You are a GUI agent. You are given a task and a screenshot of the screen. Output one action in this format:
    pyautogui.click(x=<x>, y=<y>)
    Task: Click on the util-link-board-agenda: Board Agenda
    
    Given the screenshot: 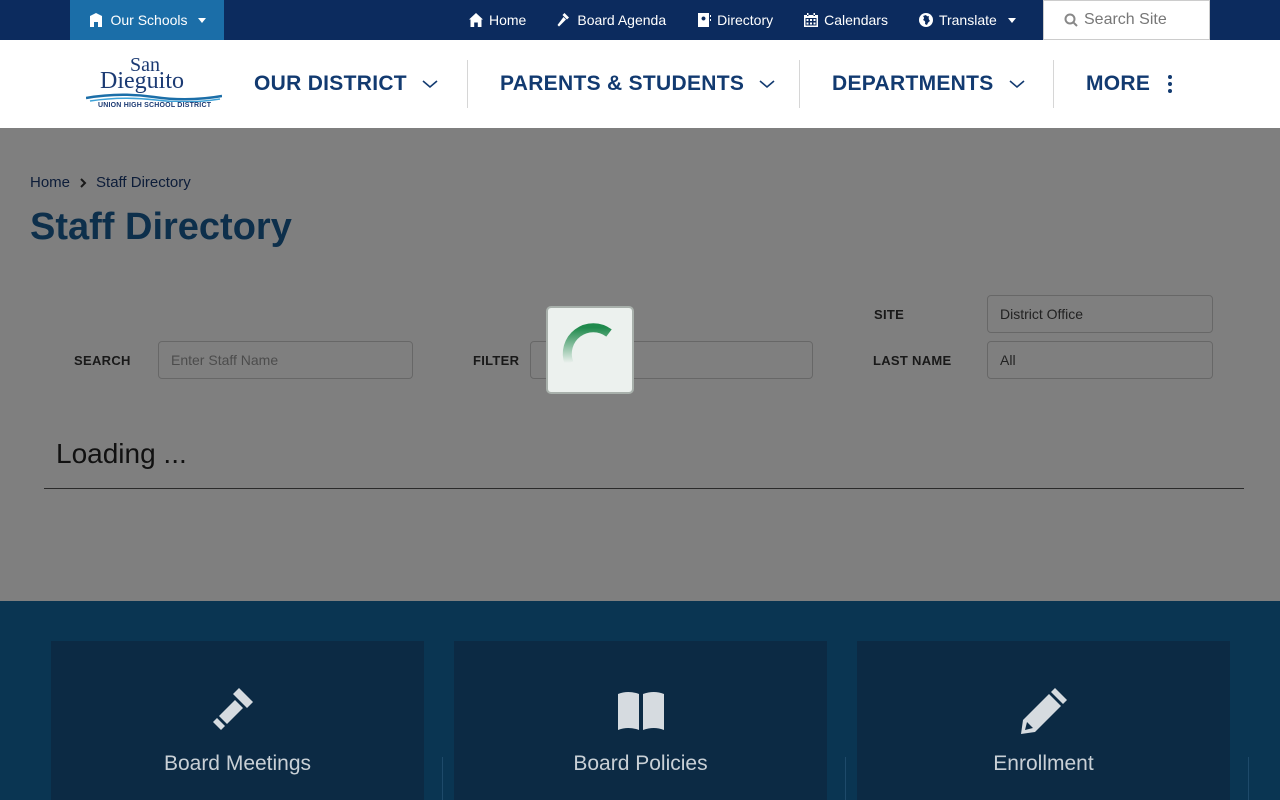 What is the action you would take?
    pyautogui.click(x=611, y=20)
    